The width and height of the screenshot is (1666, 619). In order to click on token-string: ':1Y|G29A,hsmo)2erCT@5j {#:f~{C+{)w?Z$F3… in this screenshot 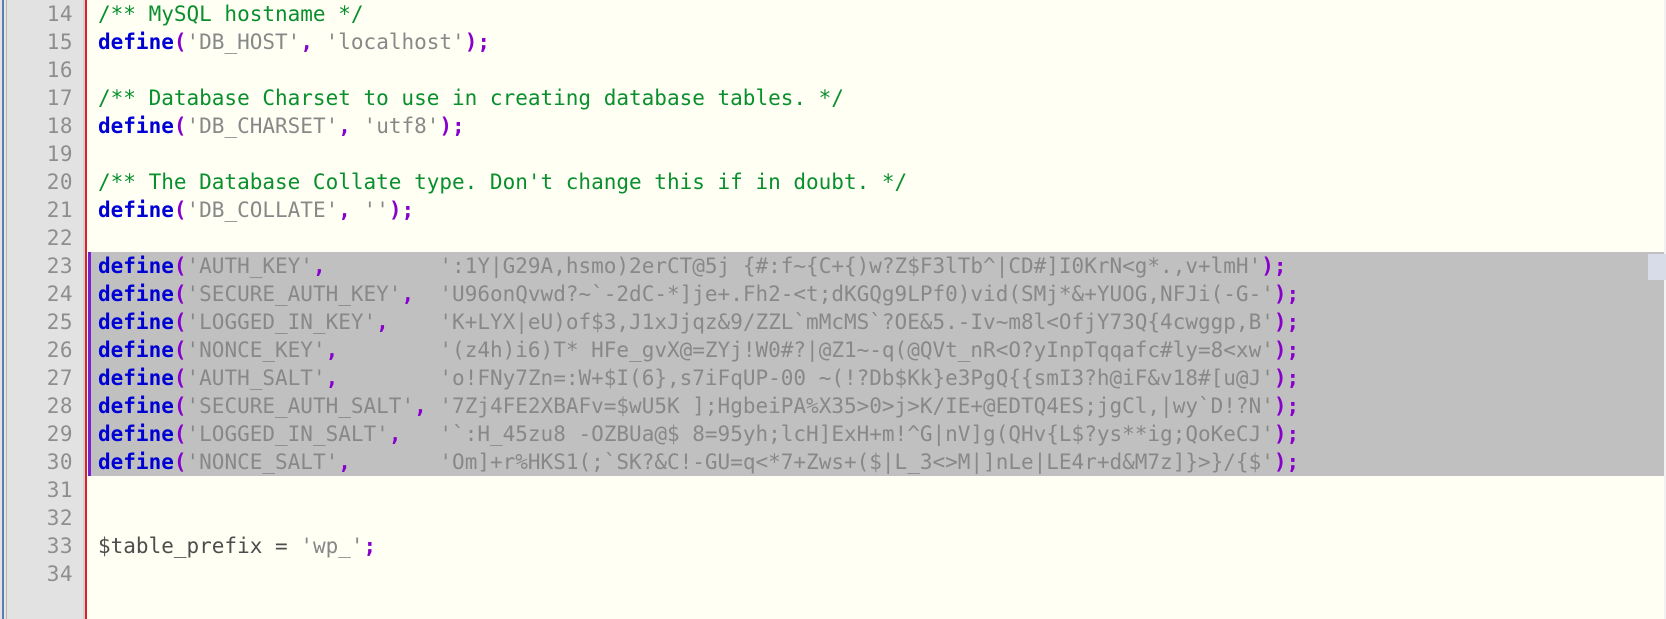, I will do `click(850, 266)`.